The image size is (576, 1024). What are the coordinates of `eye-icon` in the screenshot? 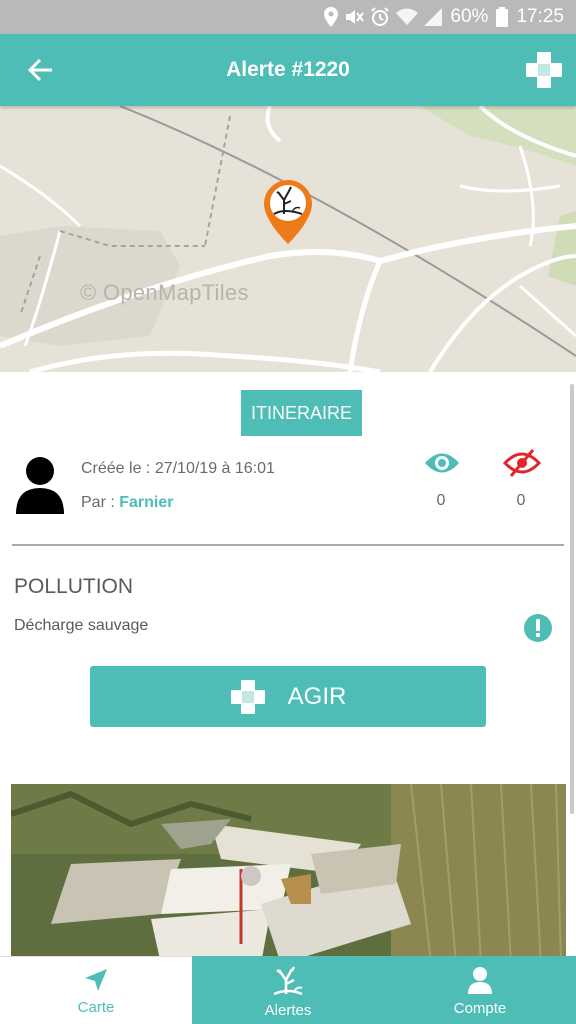 It's located at (442, 463).